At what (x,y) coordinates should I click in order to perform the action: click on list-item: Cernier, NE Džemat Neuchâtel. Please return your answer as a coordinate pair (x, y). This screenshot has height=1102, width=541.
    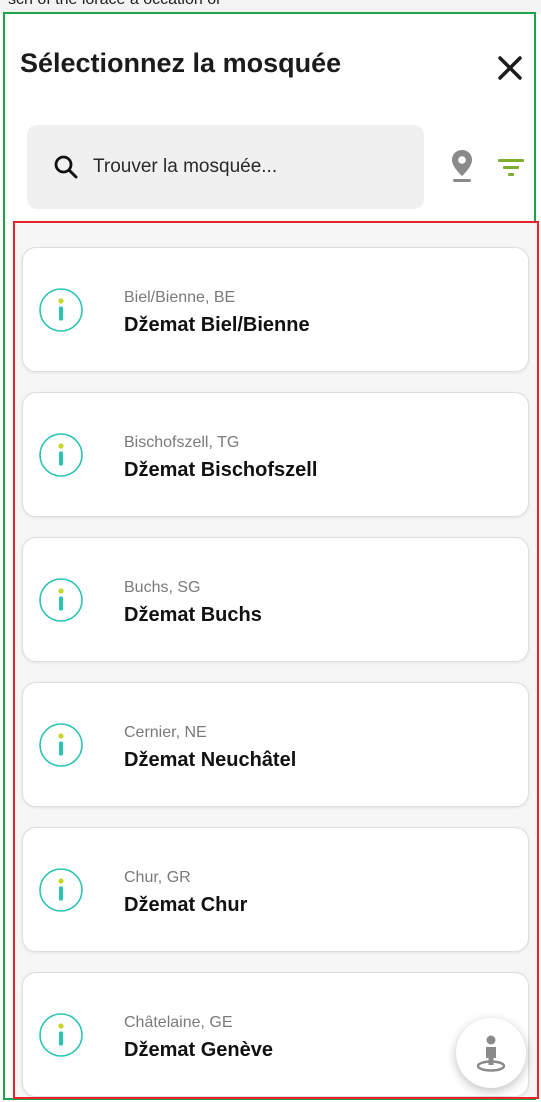
    Looking at the image, I should click on (275, 744).